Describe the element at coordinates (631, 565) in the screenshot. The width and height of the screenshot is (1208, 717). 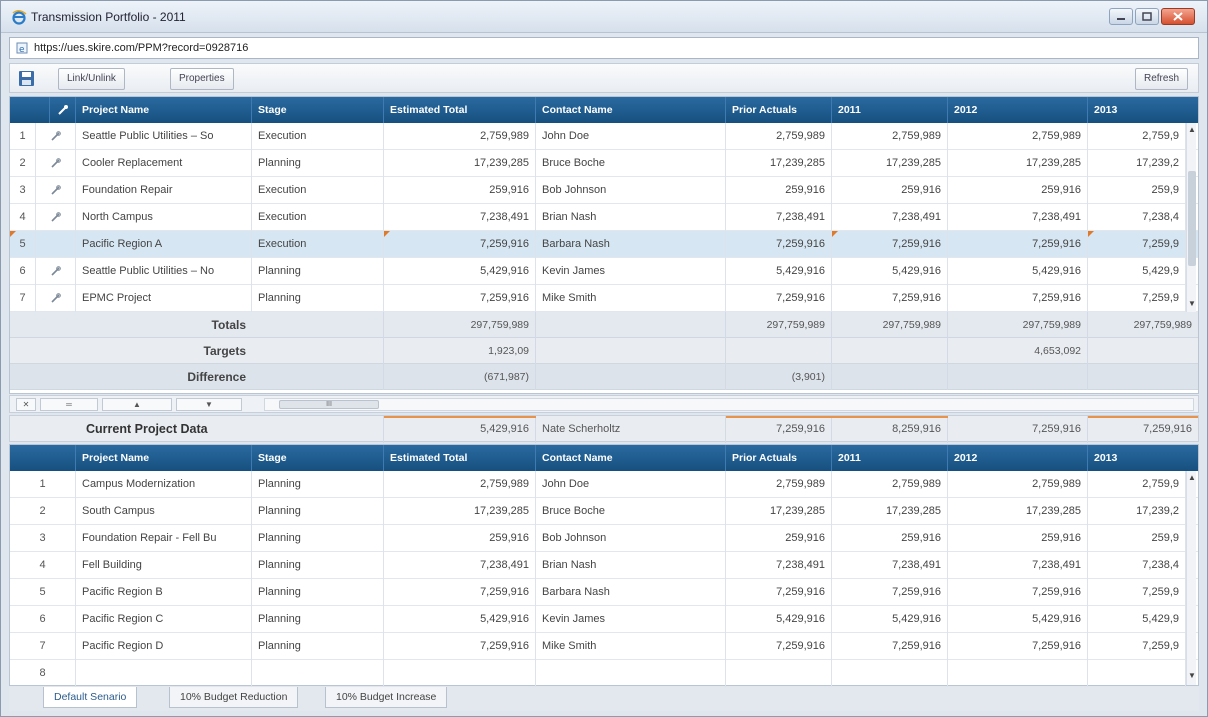
I see `cell-contact-name: Brian Nash` at that location.